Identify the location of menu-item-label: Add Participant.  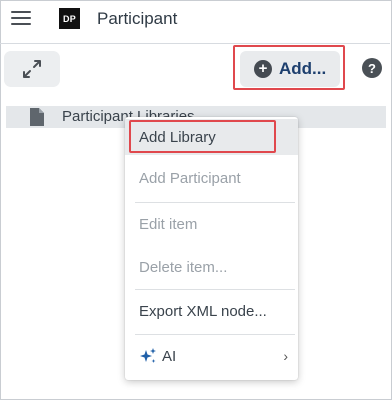
(190, 178).